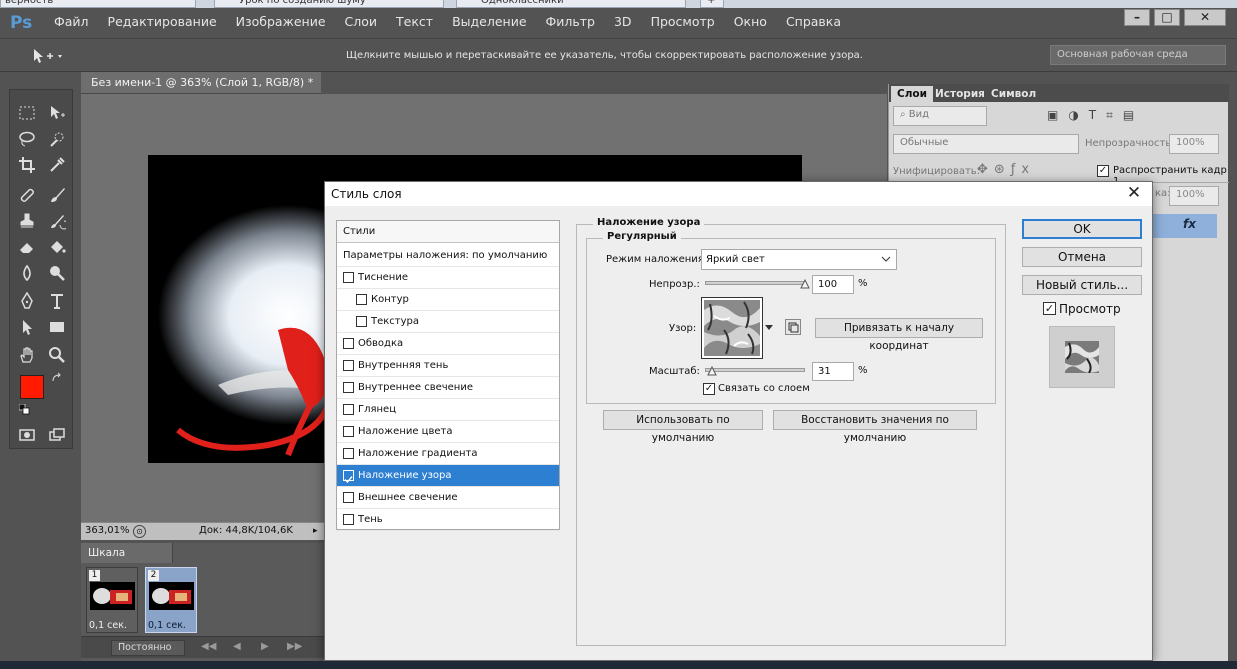 This screenshot has width=1237, height=669. I want to click on menu-file: Файл, so click(71, 21).